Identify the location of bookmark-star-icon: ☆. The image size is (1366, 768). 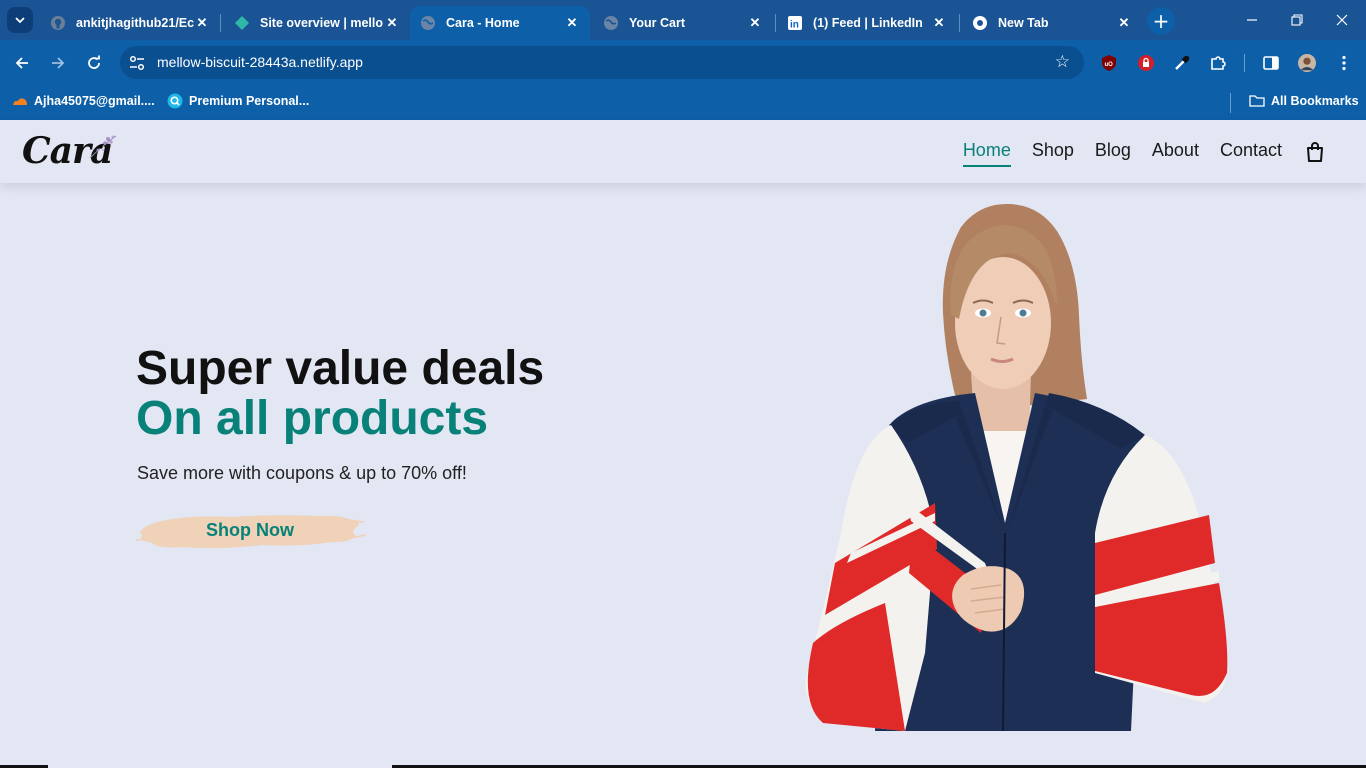
(1062, 62).